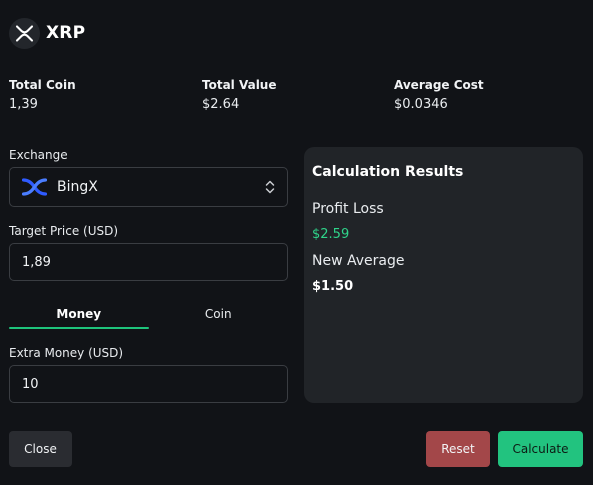 The width and height of the screenshot is (593, 485). I want to click on modal-header: XRP, so click(47, 33).